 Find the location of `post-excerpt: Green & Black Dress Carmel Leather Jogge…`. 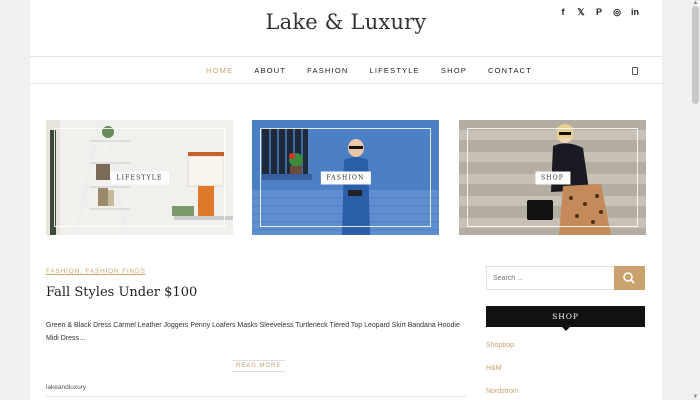

post-excerpt: Green & Black Dress Carmel Leather Jogge… is located at coordinates (253, 332).